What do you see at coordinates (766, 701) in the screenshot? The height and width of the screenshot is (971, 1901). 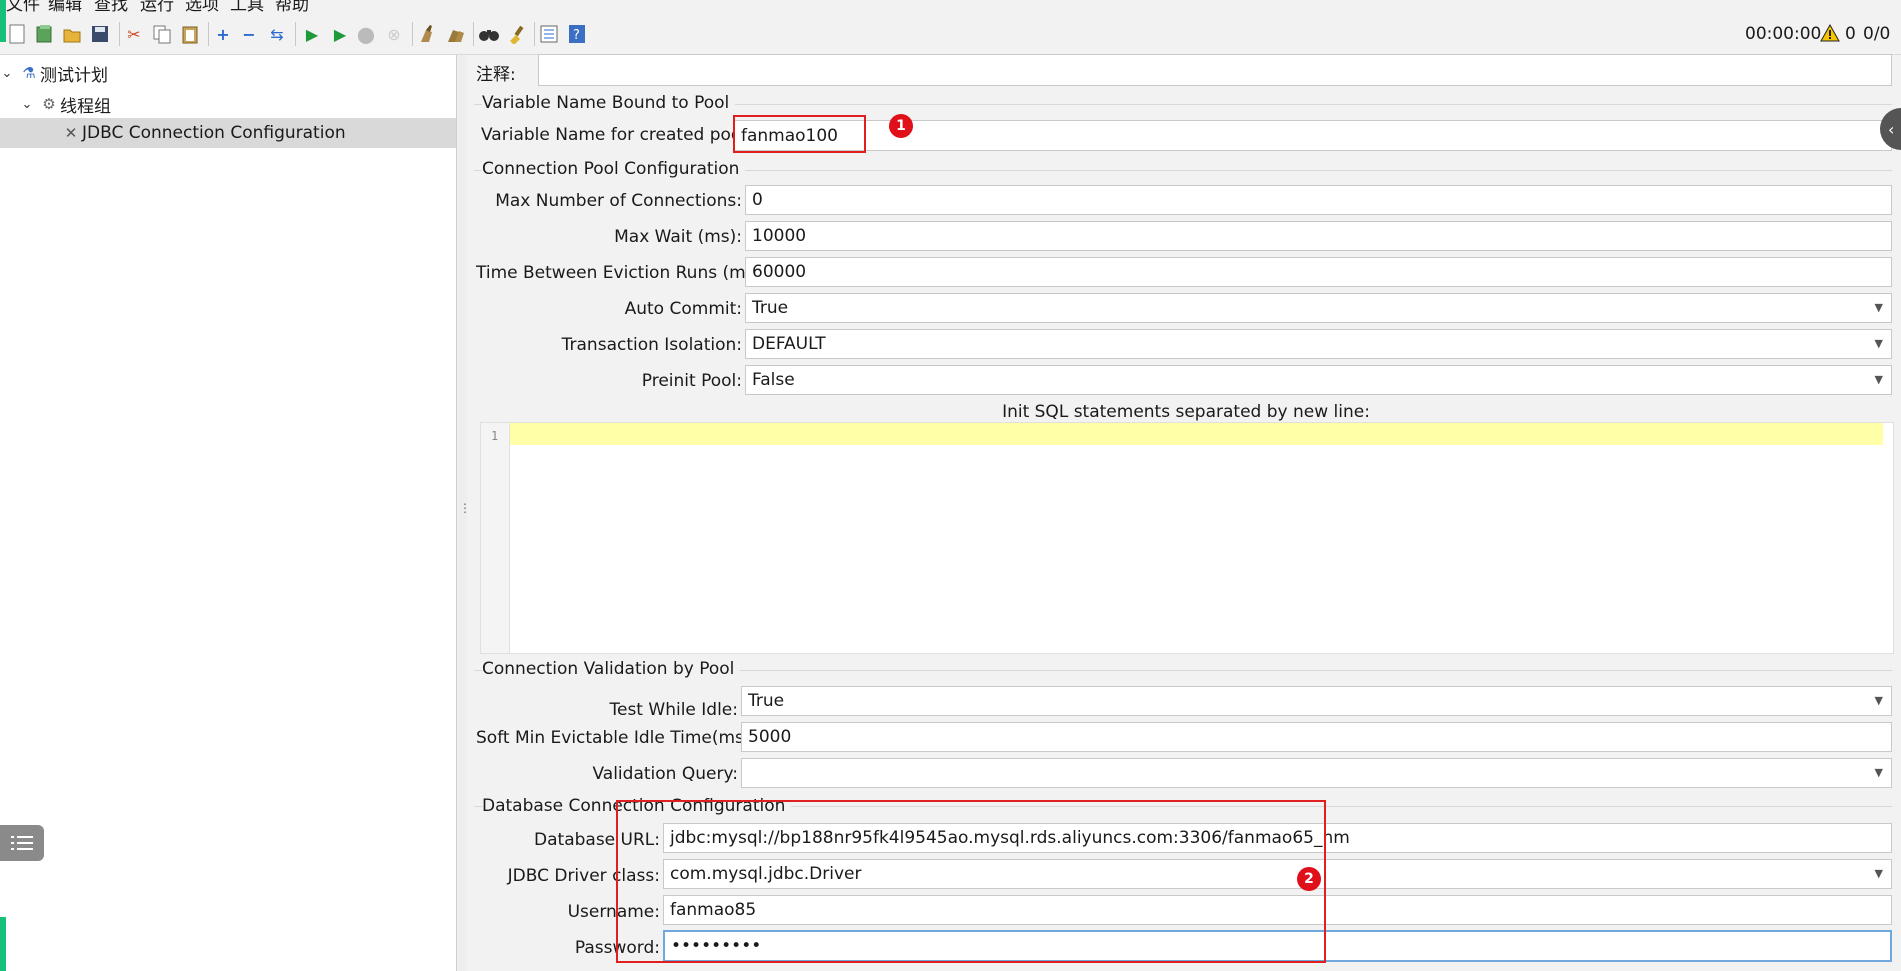 I see `test-idle-value: True` at bounding box center [766, 701].